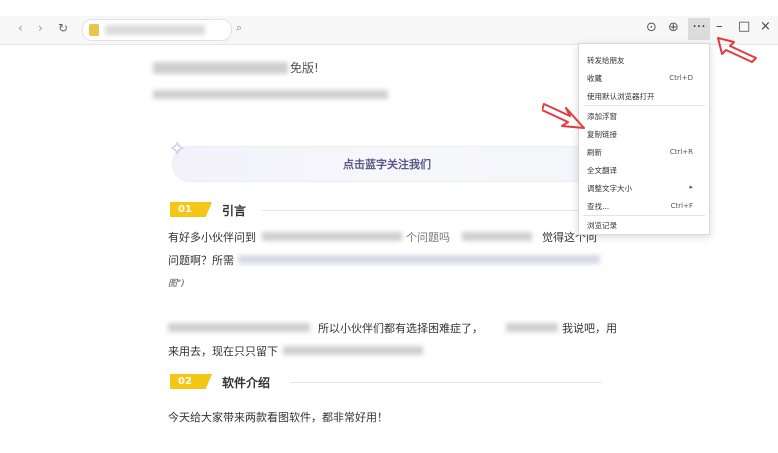 The width and height of the screenshot is (778, 453). Describe the element at coordinates (278, 417) in the screenshot. I see `paragraph-text: 今天给大家带来两款看图软件，都非常好用！` at that location.